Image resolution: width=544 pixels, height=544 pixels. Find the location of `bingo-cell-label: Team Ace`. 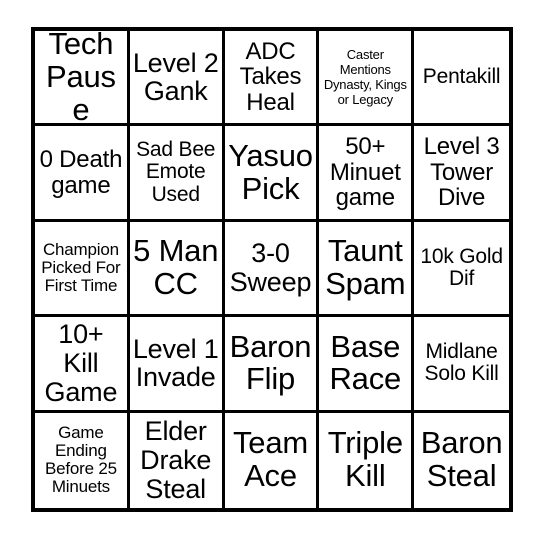

bingo-cell-label: Team Ace is located at coordinates (270, 459).